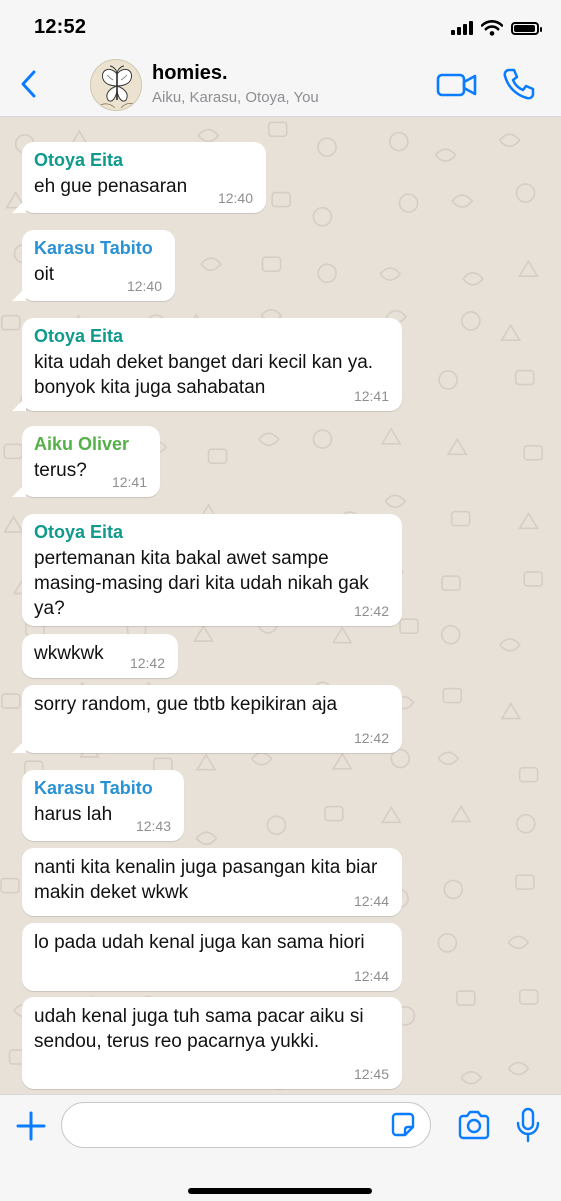 The width and height of the screenshot is (561, 1201). Describe the element at coordinates (29, 84) in the screenshot. I see `chevron-left-icon` at that location.